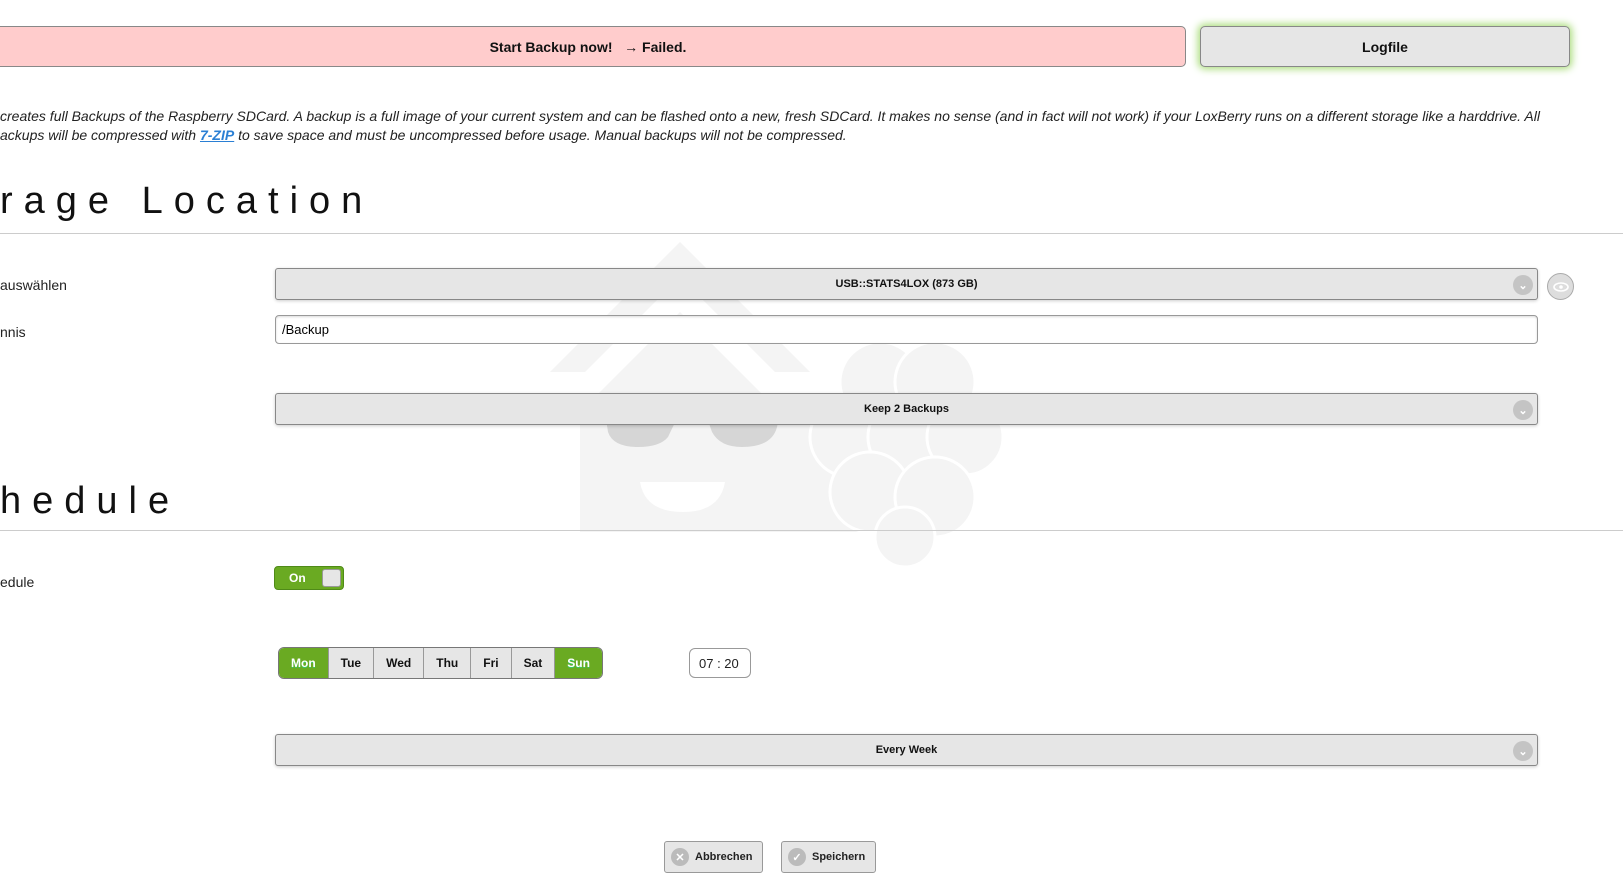 The width and height of the screenshot is (1623, 885). Describe the element at coordinates (217, 135) in the screenshot. I see `7zip-link: 7-ZIP` at that location.